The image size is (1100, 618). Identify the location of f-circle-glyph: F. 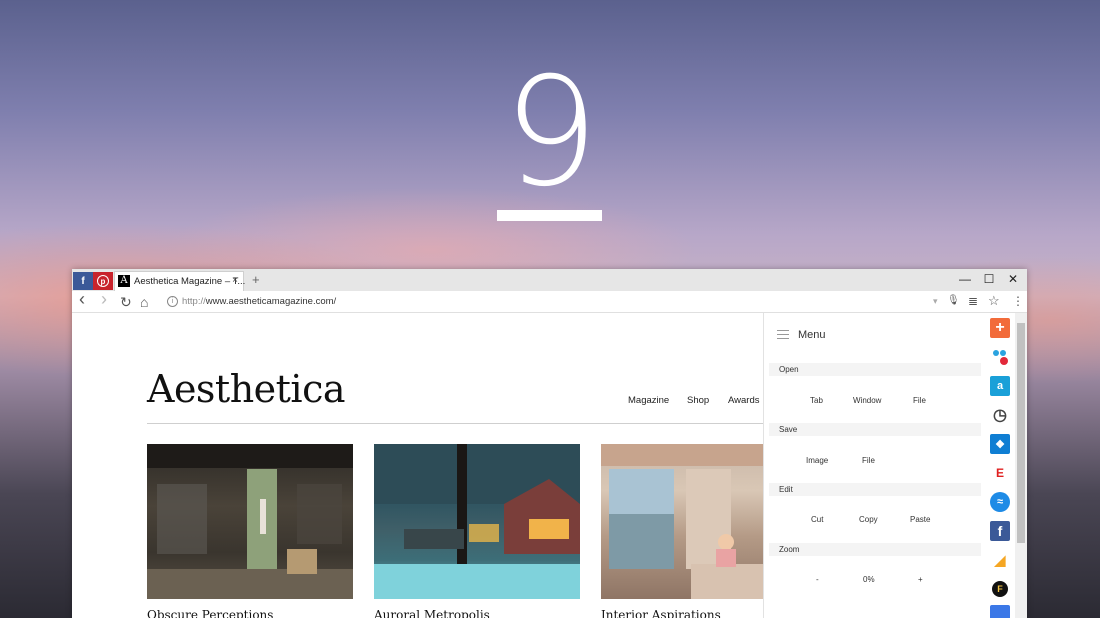
(1000, 589).